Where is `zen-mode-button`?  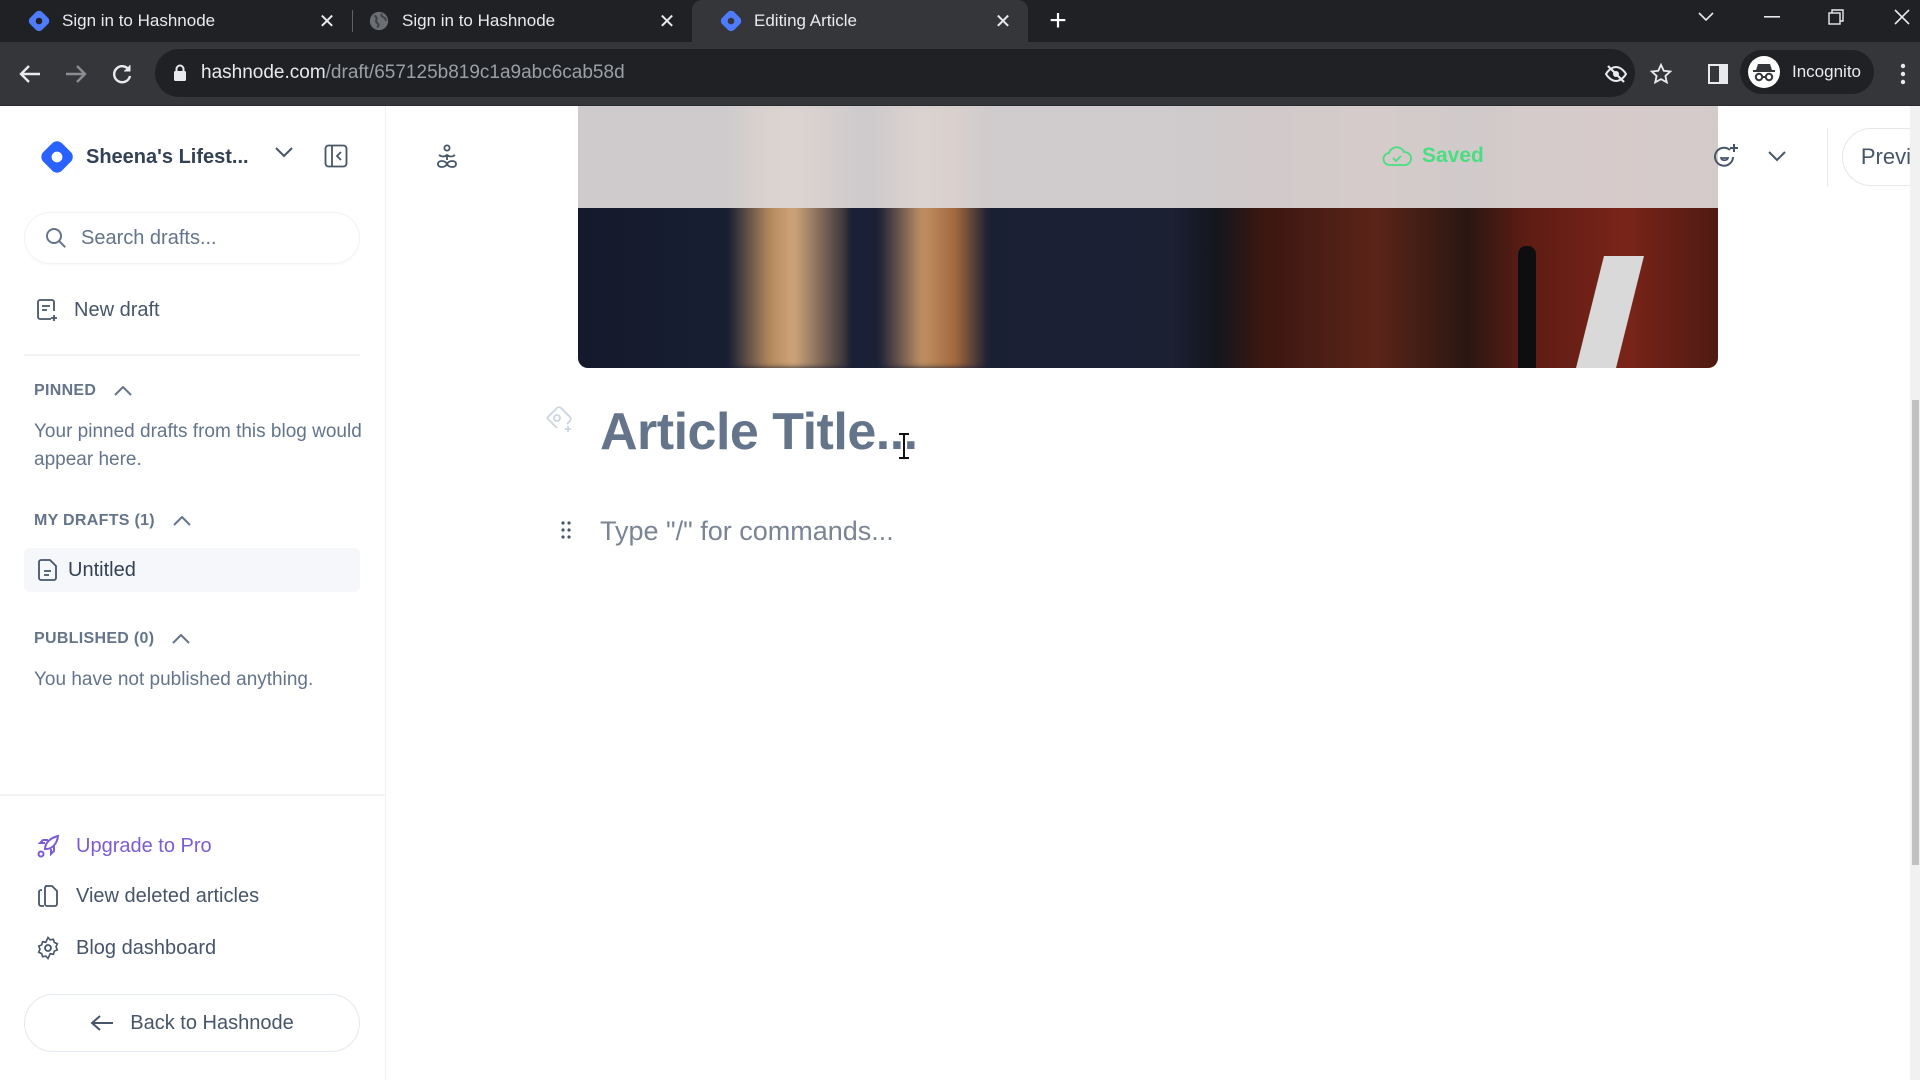 zen-mode-button is located at coordinates (447, 160).